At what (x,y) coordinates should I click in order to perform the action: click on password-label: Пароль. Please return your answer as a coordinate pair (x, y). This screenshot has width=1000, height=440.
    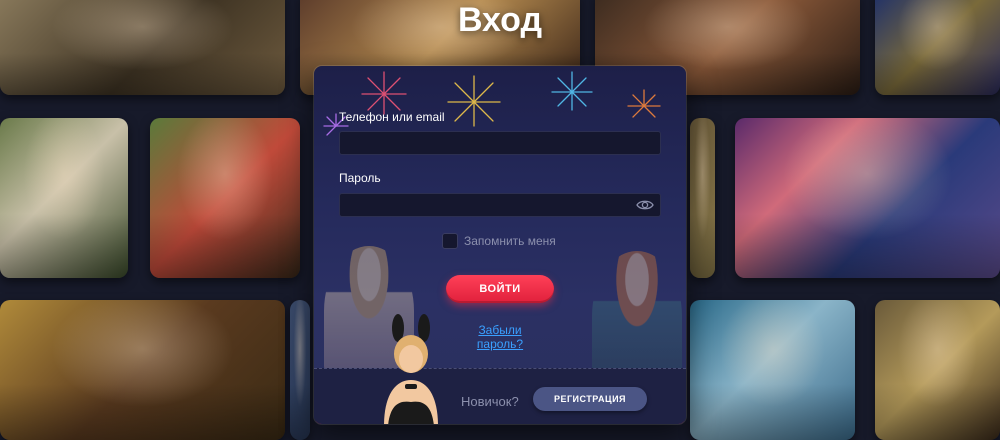
    Looking at the image, I should click on (360, 178).